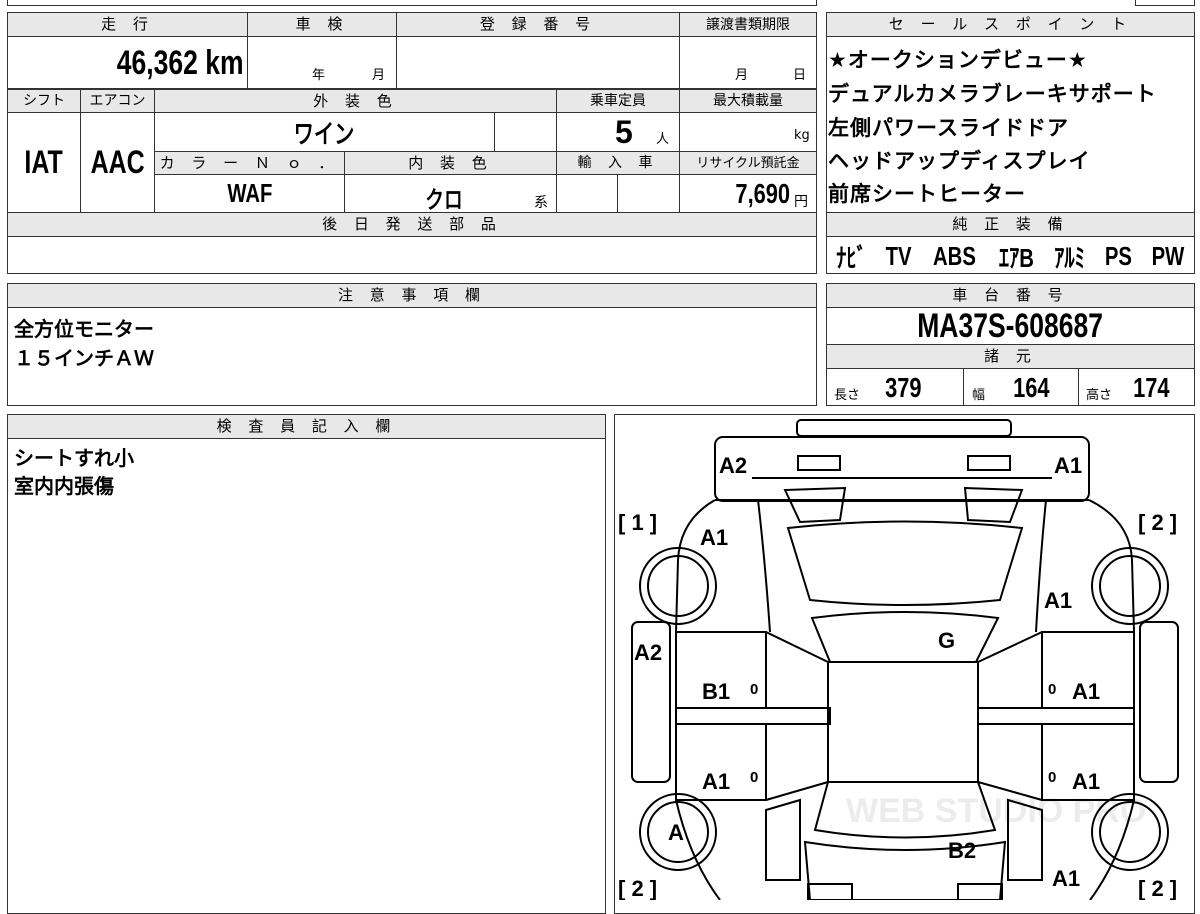  What do you see at coordinates (624, 132) in the screenshot?
I see `capacity-value: 5` at bounding box center [624, 132].